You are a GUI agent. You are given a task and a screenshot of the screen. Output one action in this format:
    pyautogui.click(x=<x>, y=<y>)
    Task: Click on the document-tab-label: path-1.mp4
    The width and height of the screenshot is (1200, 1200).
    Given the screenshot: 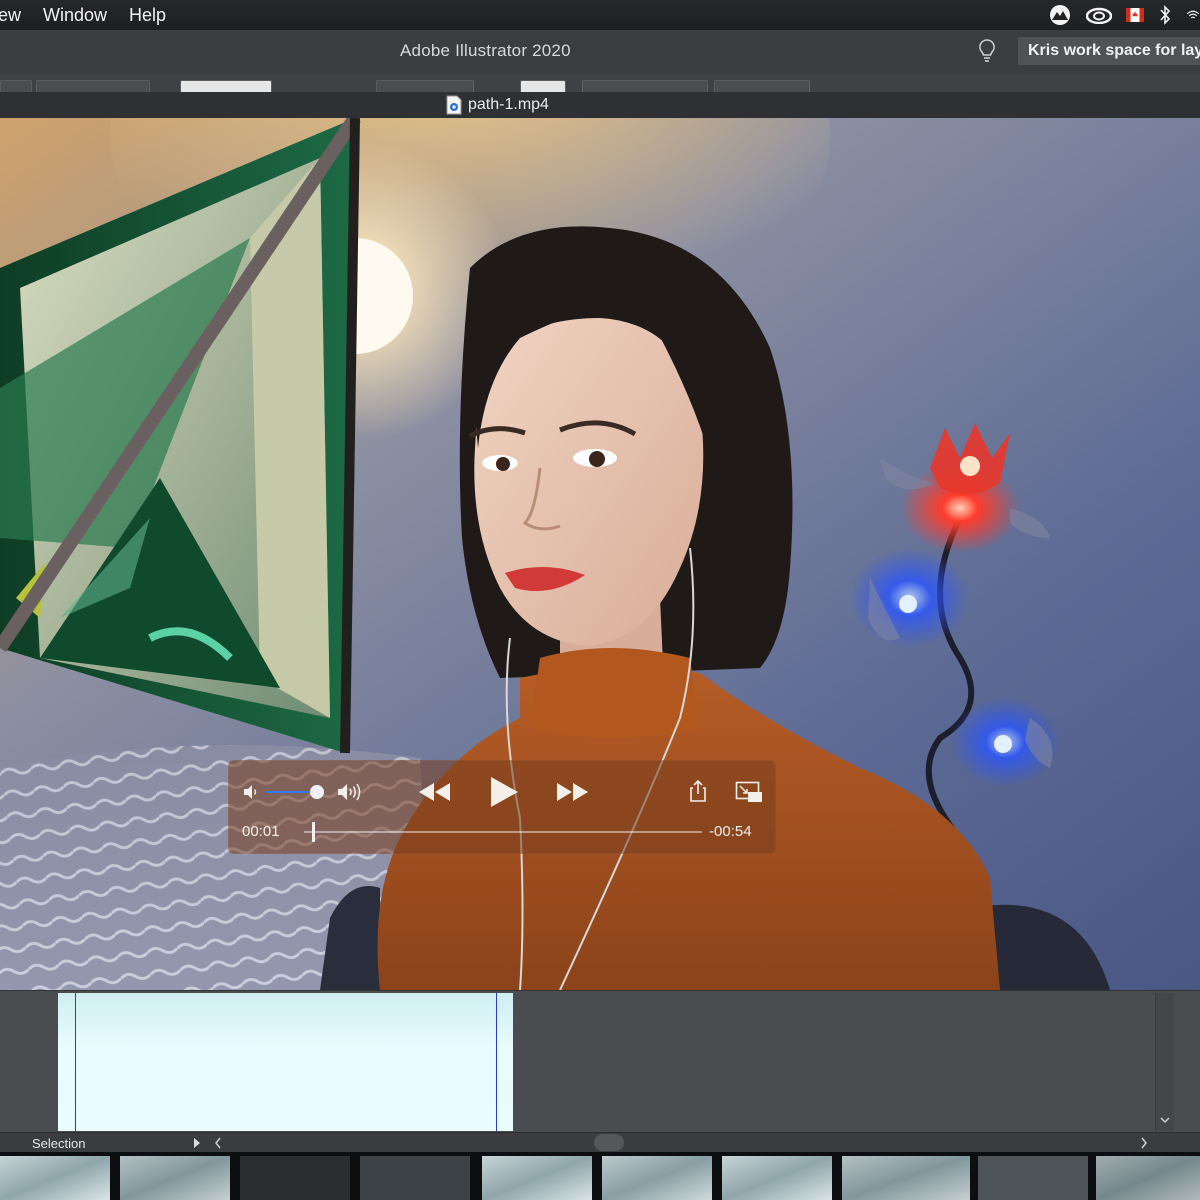 What is the action you would take?
    pyautogui.click(x=508, y=104)
    